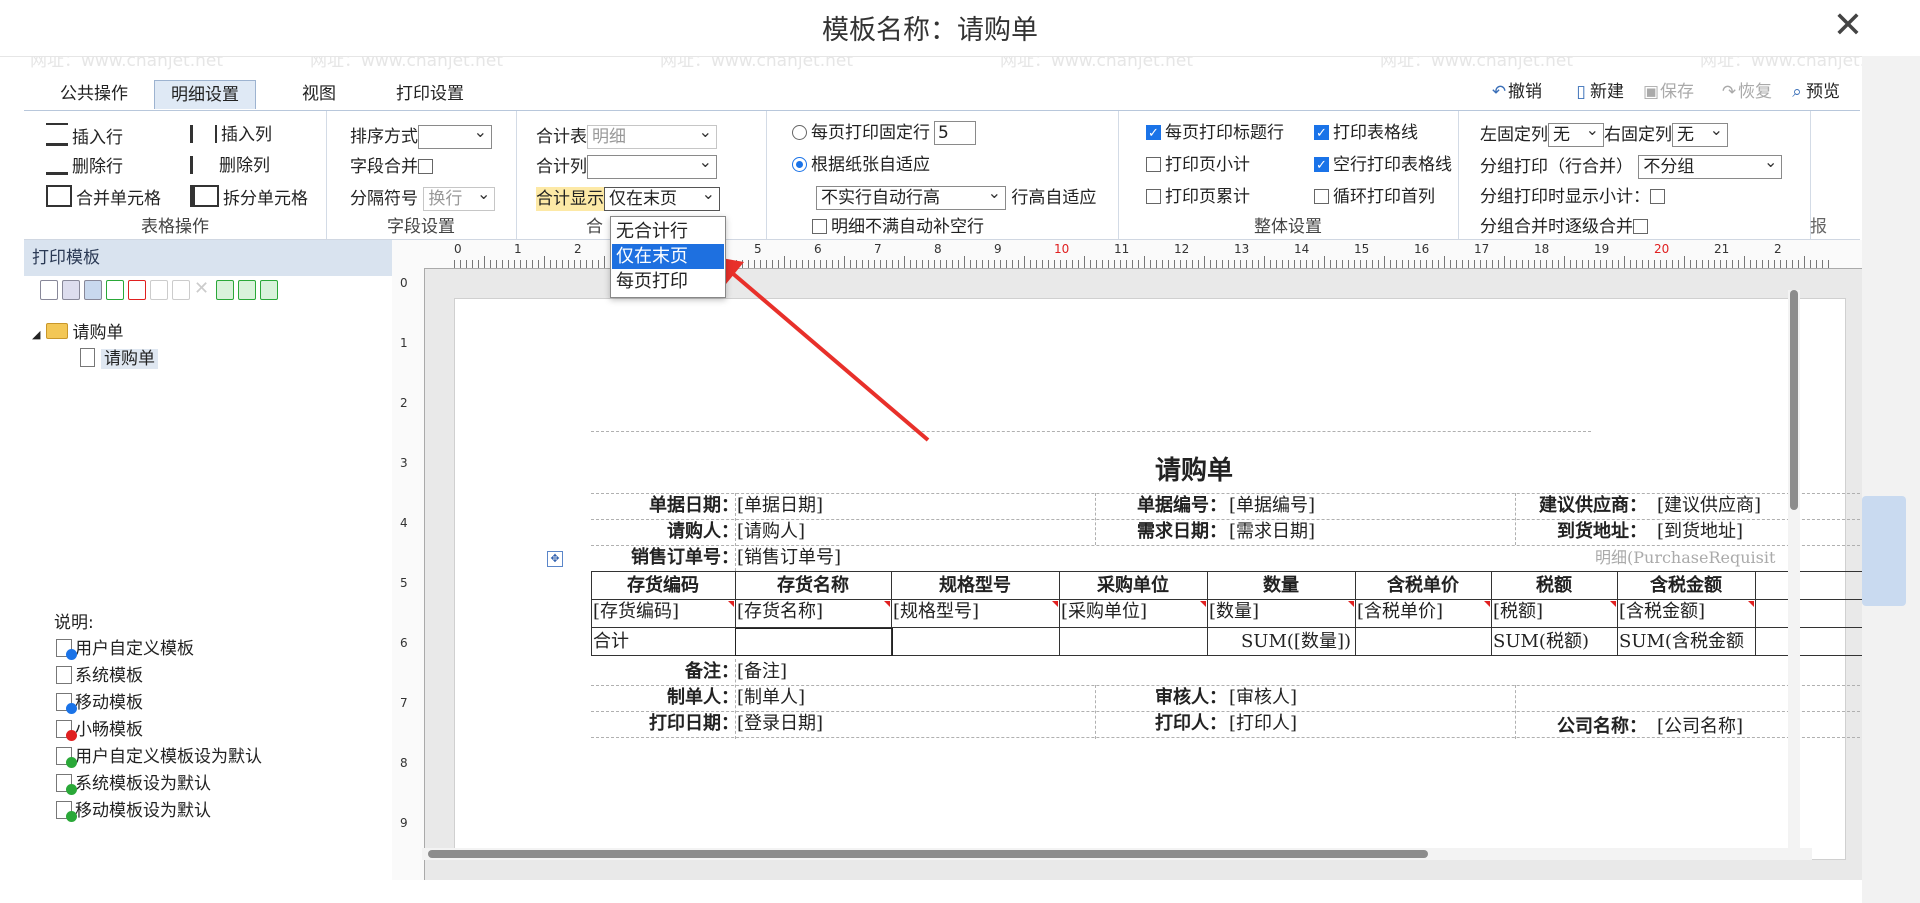 The width and height of the screenshot is (1920, 903). Describe the element at coordinates (668, 256) in the screenshot. I see `option-last-page-only: 仅在末页` at that location.